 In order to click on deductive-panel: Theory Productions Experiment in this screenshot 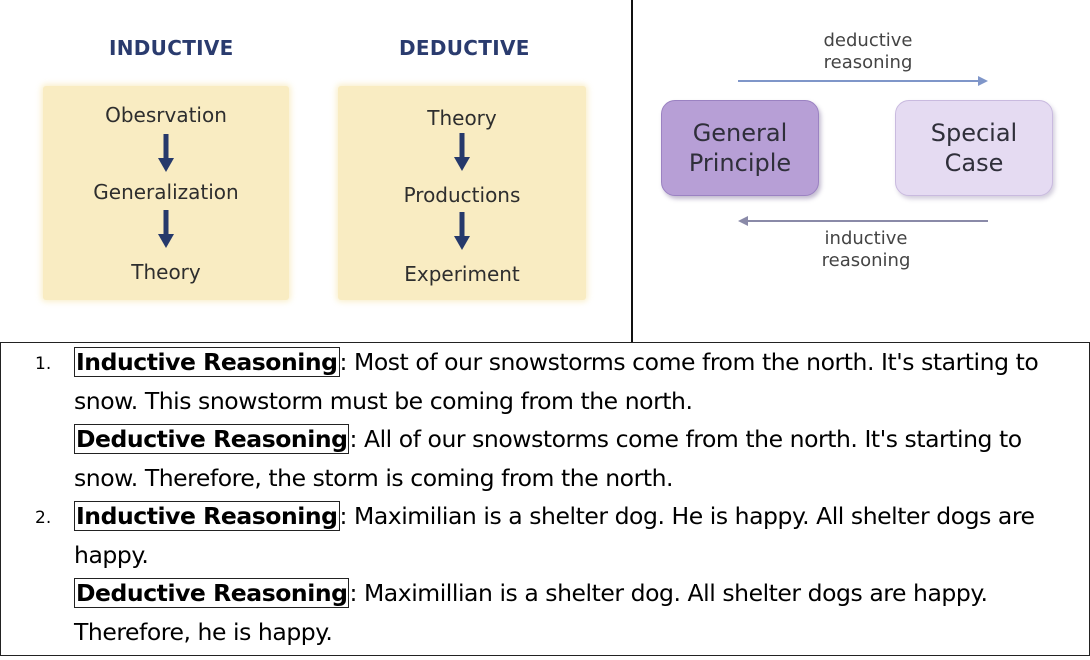, I will do `click(462, 193)`.